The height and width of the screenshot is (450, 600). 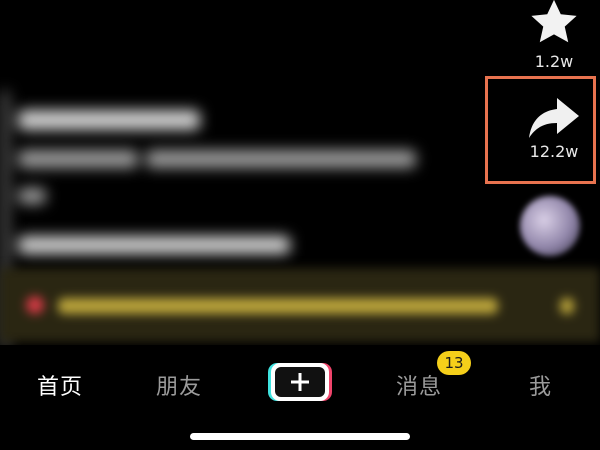 What do you see at coordinates (60, 385) in the screenshot?
I see `nav-home: 首页` at bounding box center [60, 385].